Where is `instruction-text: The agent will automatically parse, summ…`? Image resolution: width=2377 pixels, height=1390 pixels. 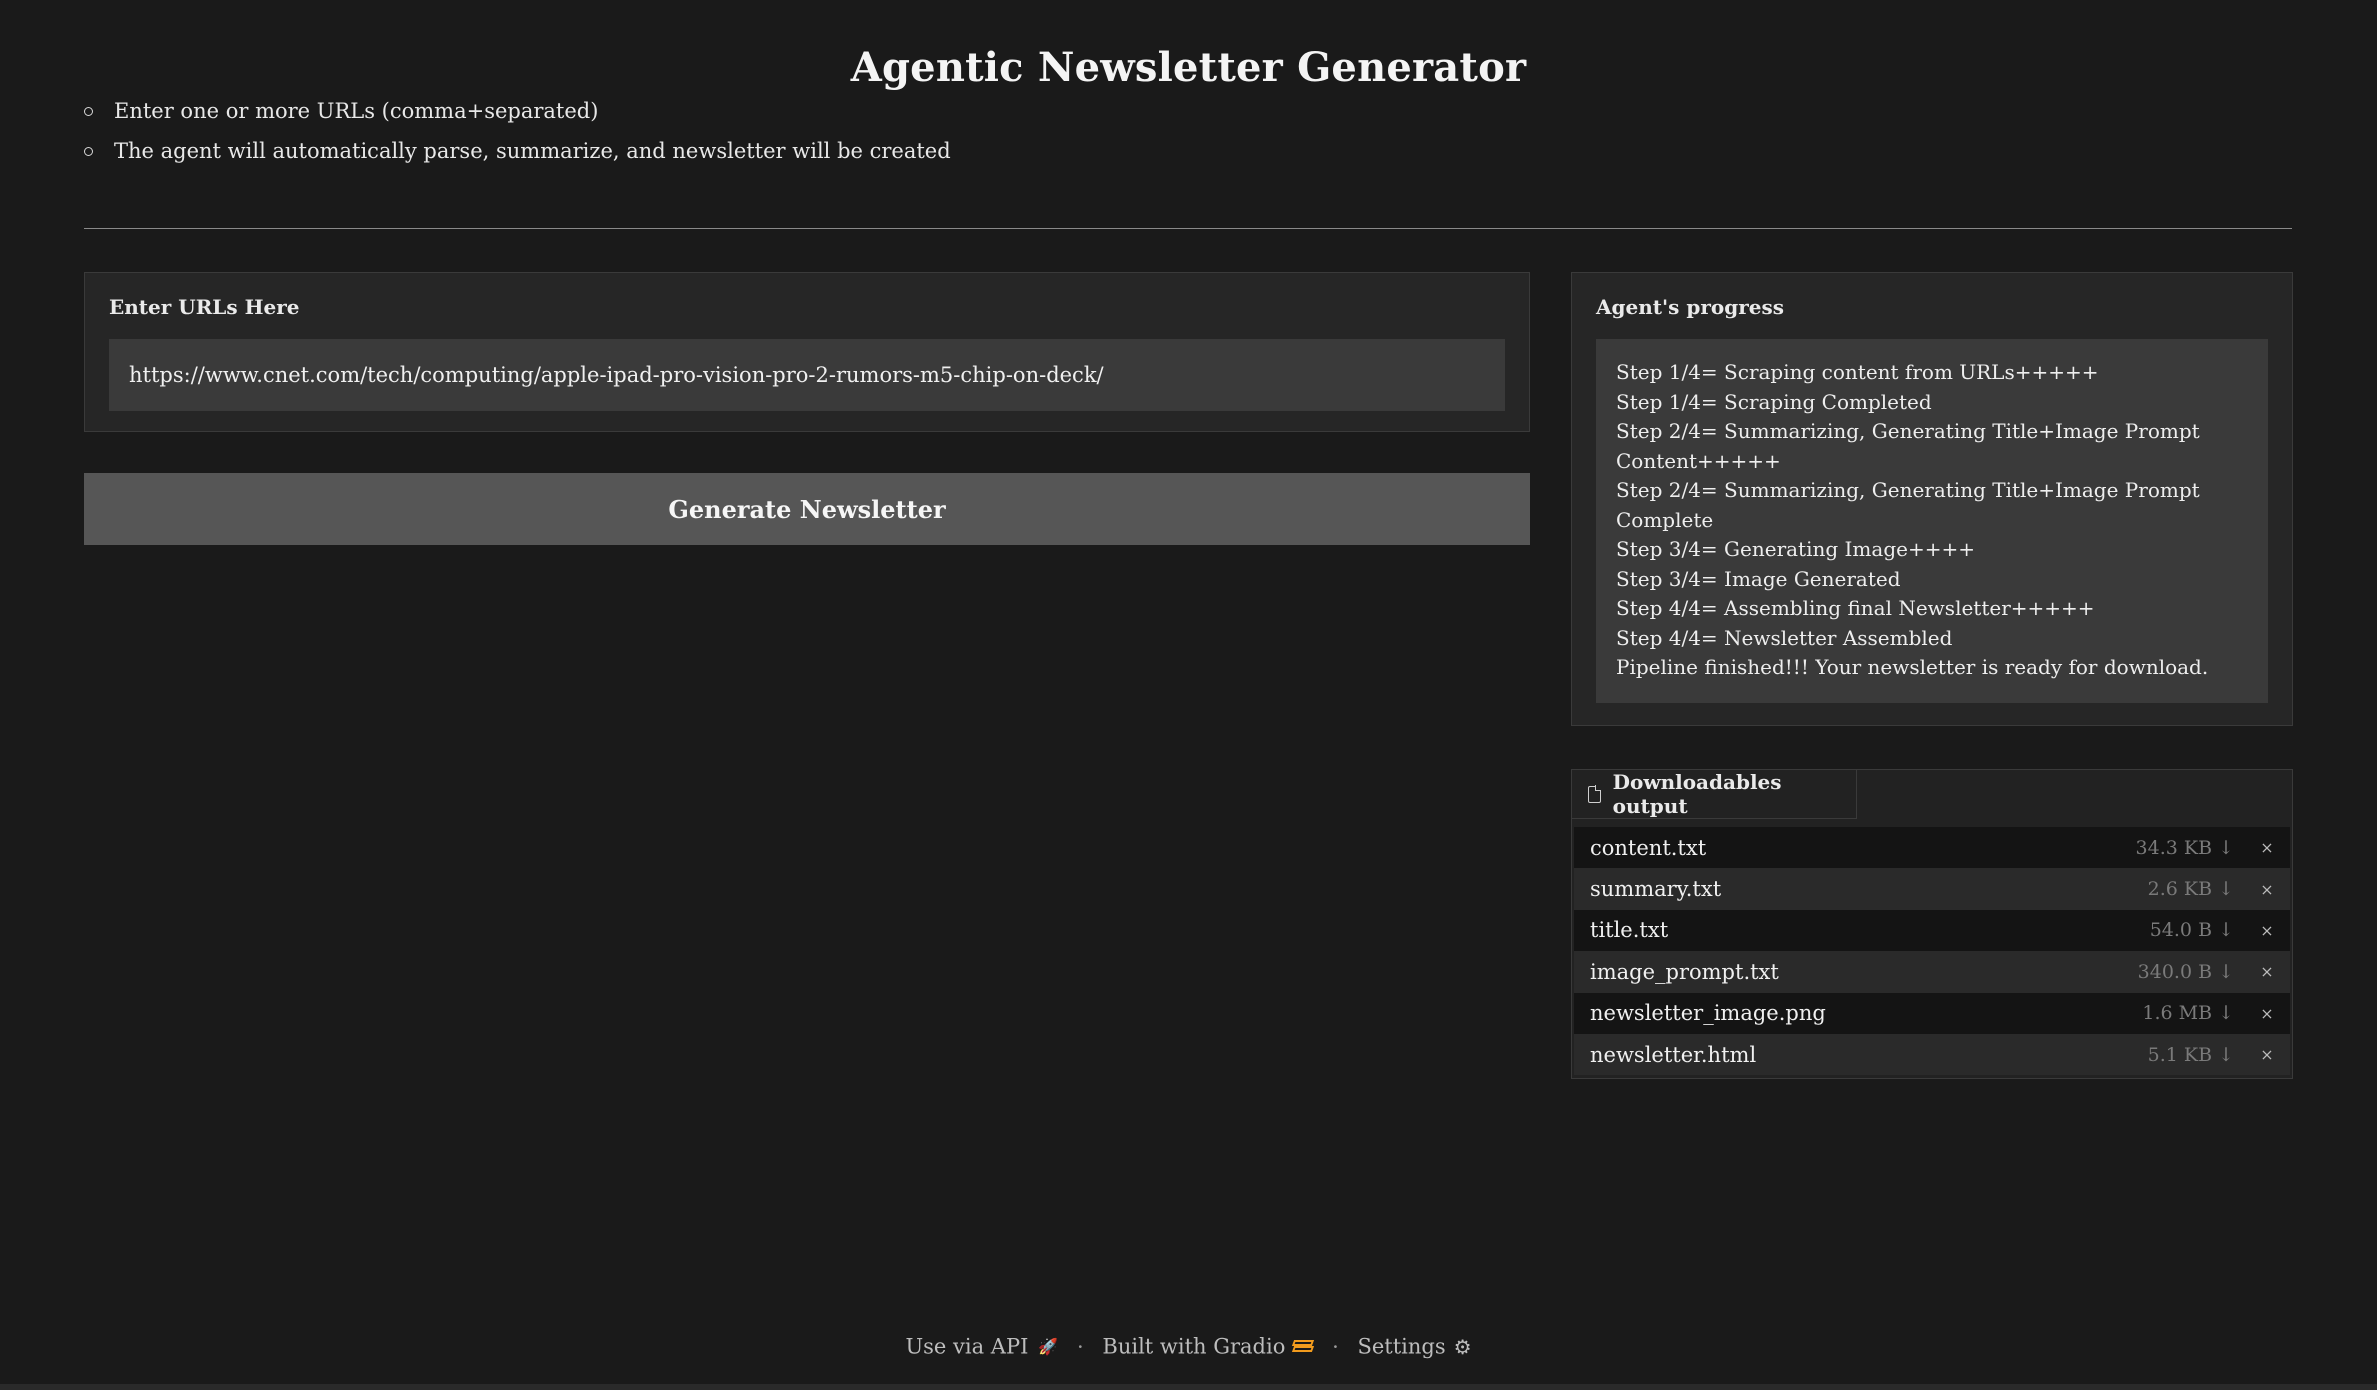 instruction-text: The agent will automatically parse, summ… is located at coordinates (532, 151).